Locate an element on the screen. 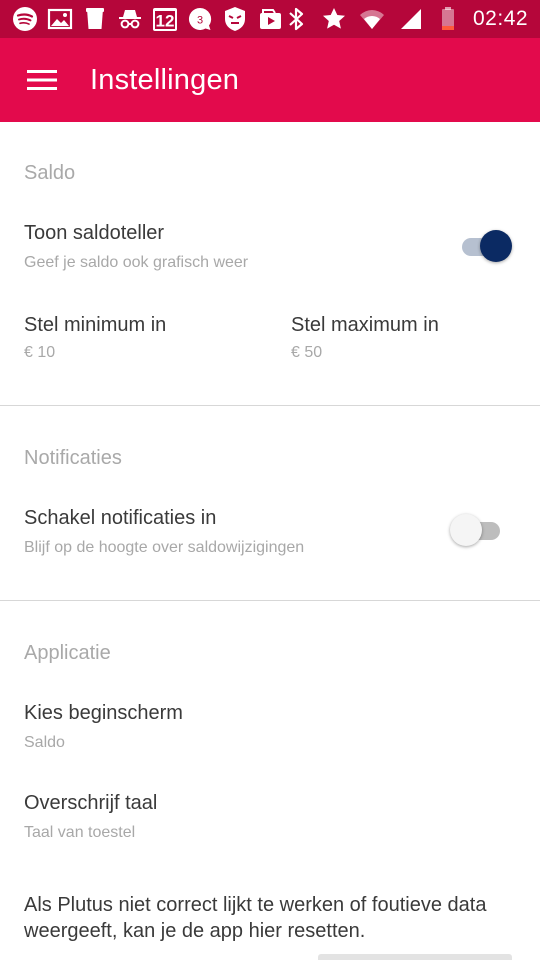  star-icon is located at coordinates (334, 19).